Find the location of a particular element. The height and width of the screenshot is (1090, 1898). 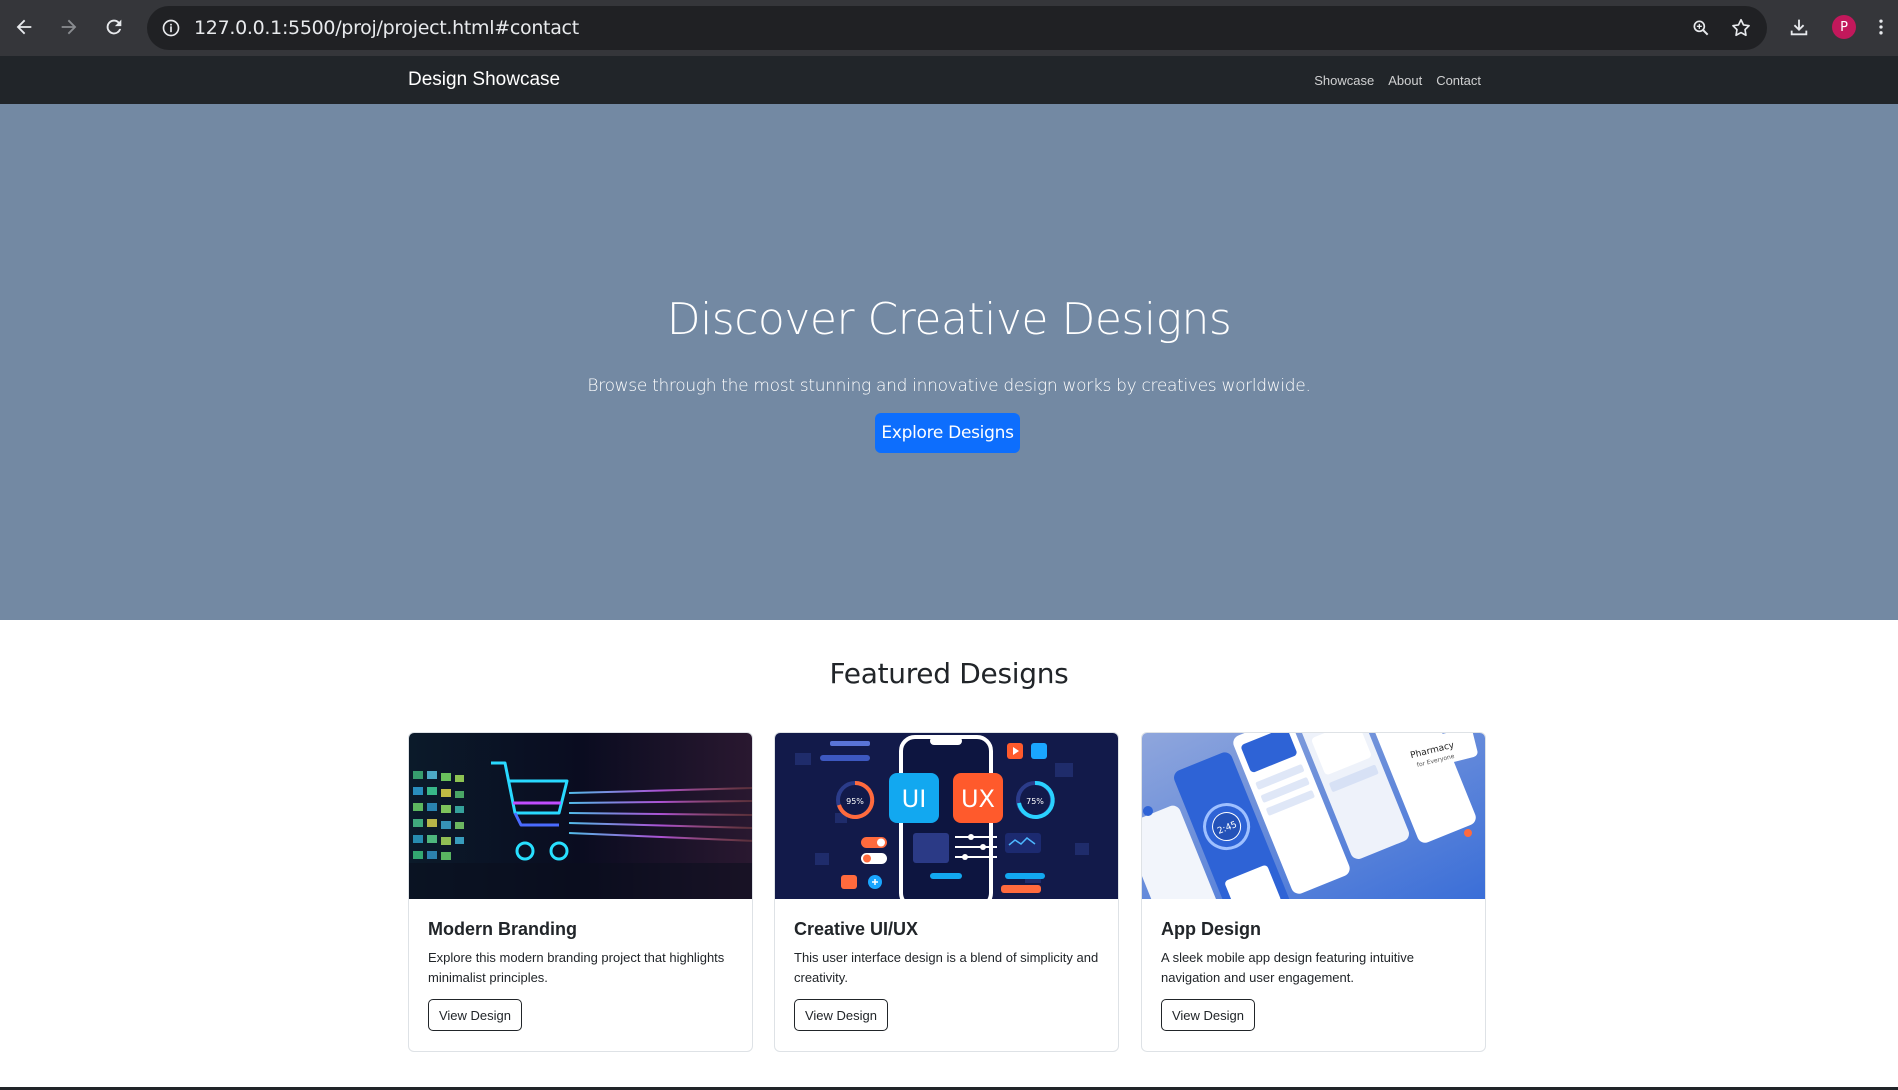

url-text: 127.0.0.1:5500/proj/project.html#contact is located at coordinates (386, 28).